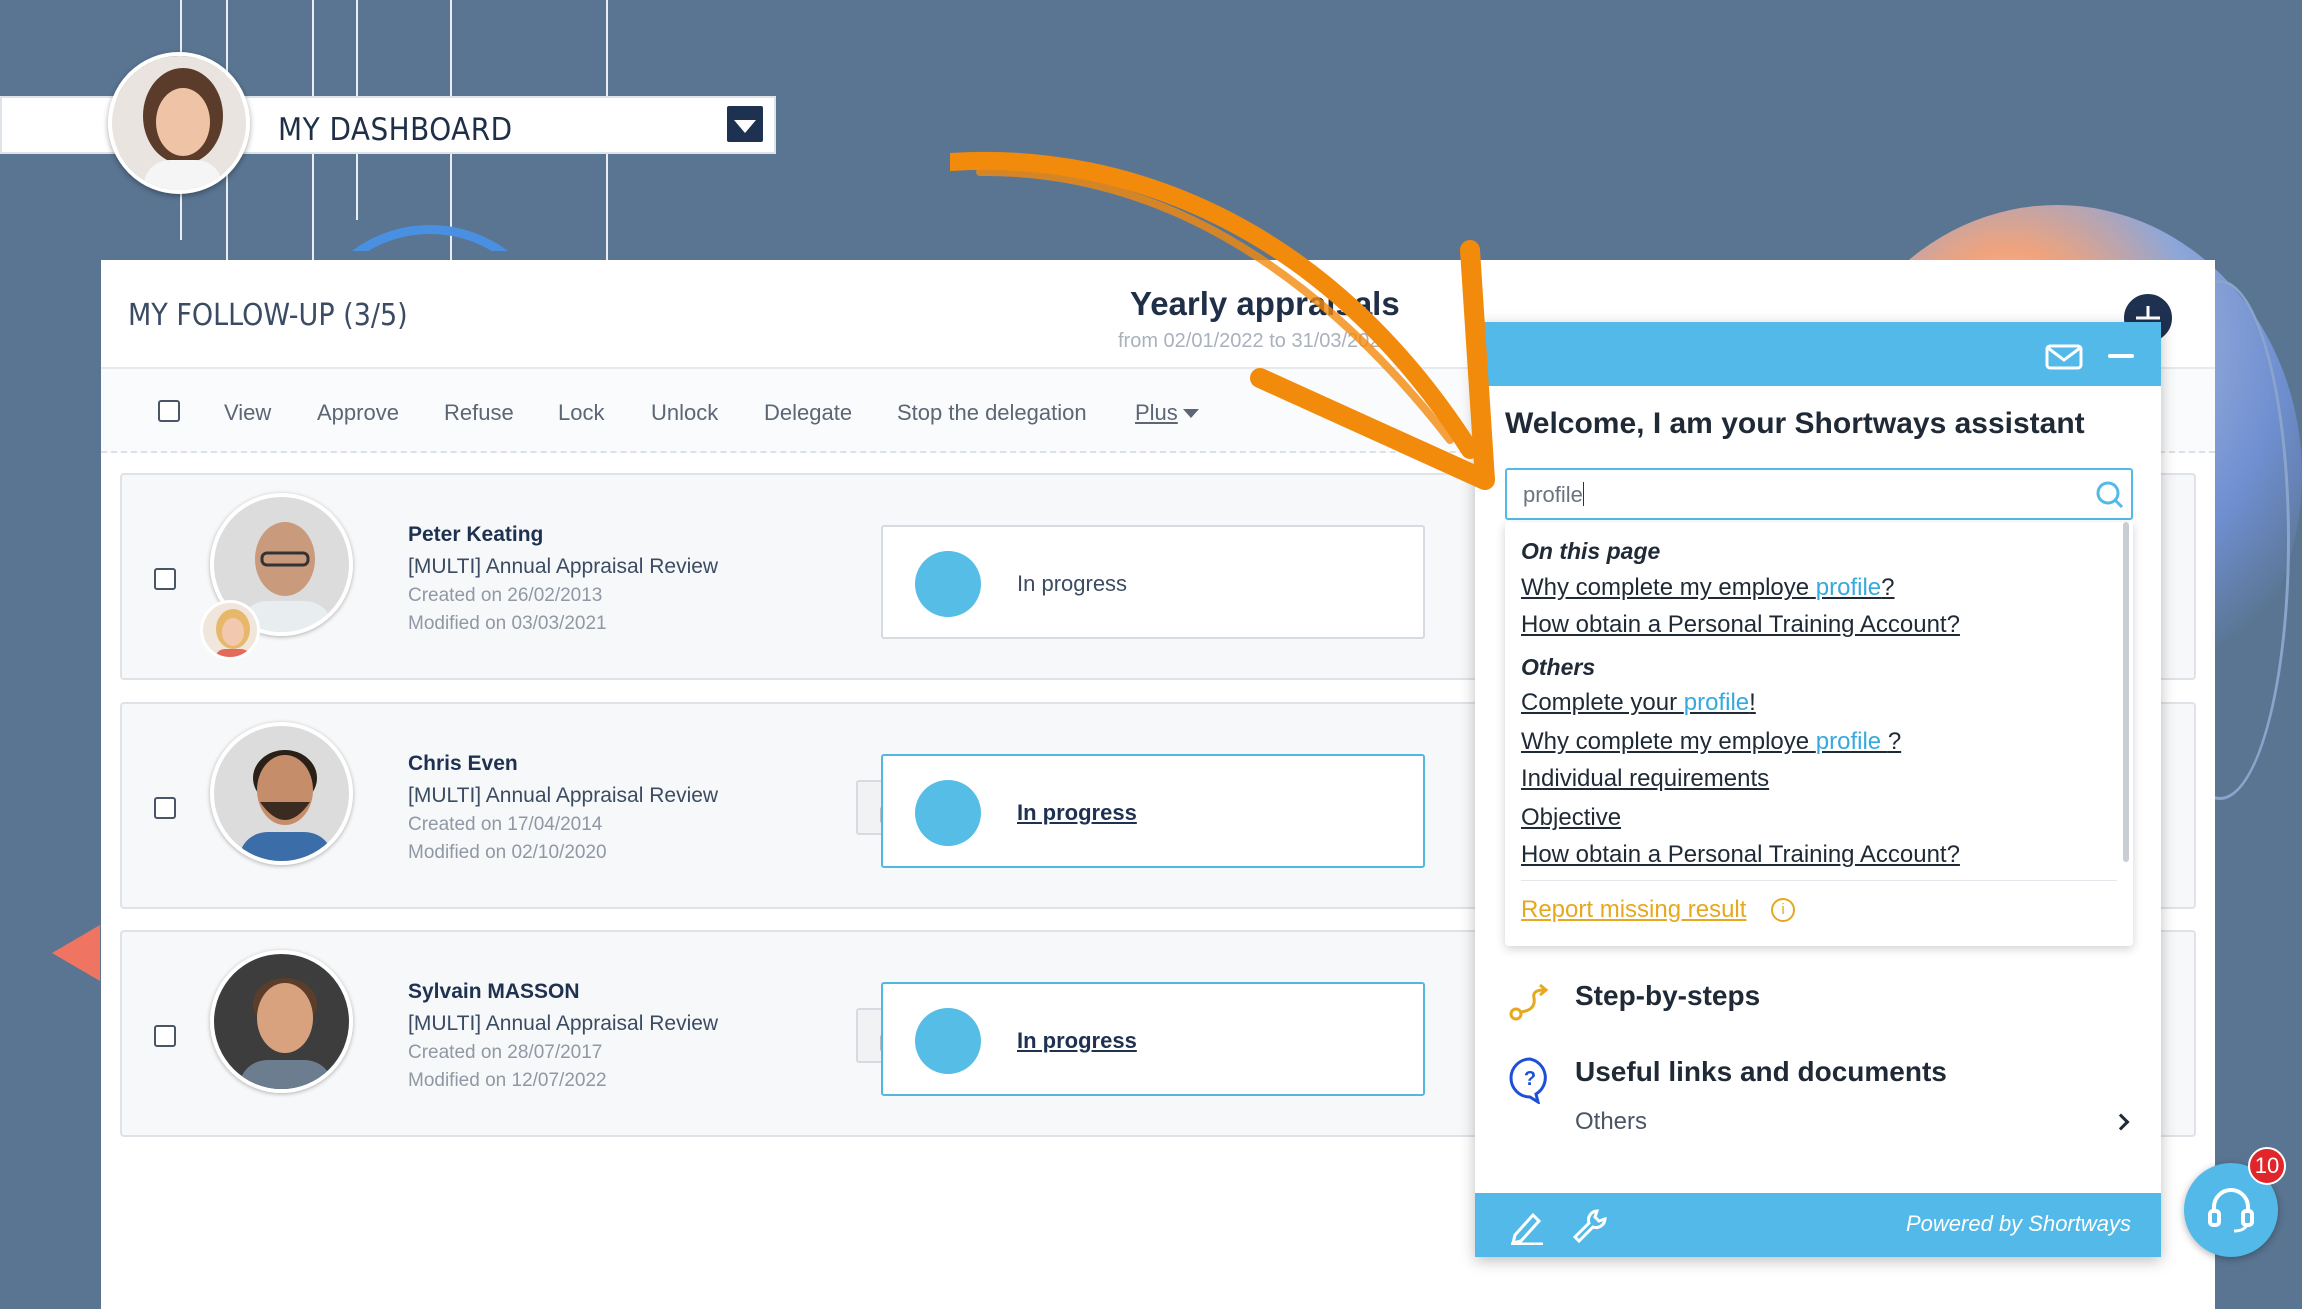 The width and height of the screenshot is (2302, 1309). What do you see at coordinates (2110, 495) in the screenshot?
I see `search-icon` at bounding box center [2110, 495].